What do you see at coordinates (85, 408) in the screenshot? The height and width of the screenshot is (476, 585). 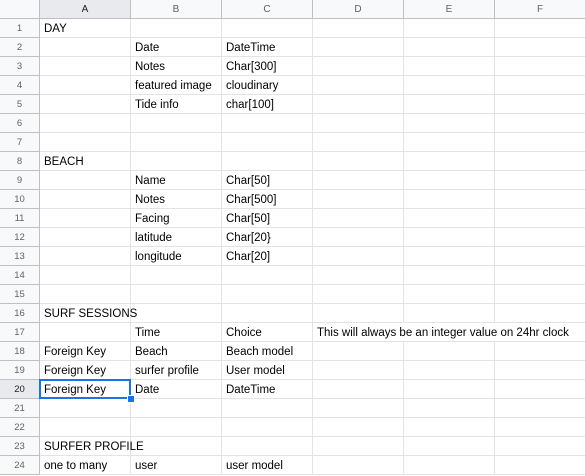 I see `cell-a21` at bounding box center [85, 408].